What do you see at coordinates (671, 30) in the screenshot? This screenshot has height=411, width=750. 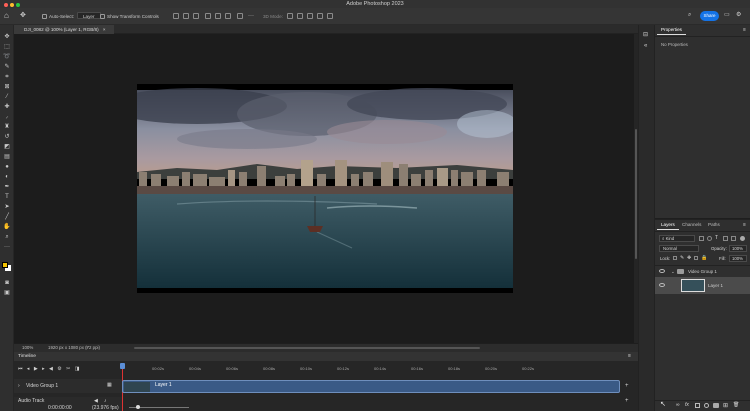 I see `tab-properties: Properties` at bounding box center [671, 30].